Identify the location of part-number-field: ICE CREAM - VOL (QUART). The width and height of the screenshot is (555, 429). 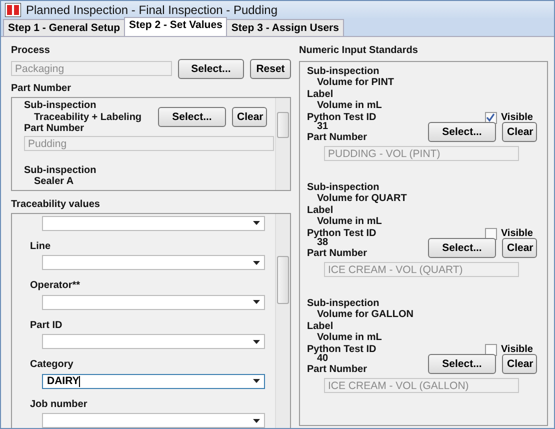
(421, 269).